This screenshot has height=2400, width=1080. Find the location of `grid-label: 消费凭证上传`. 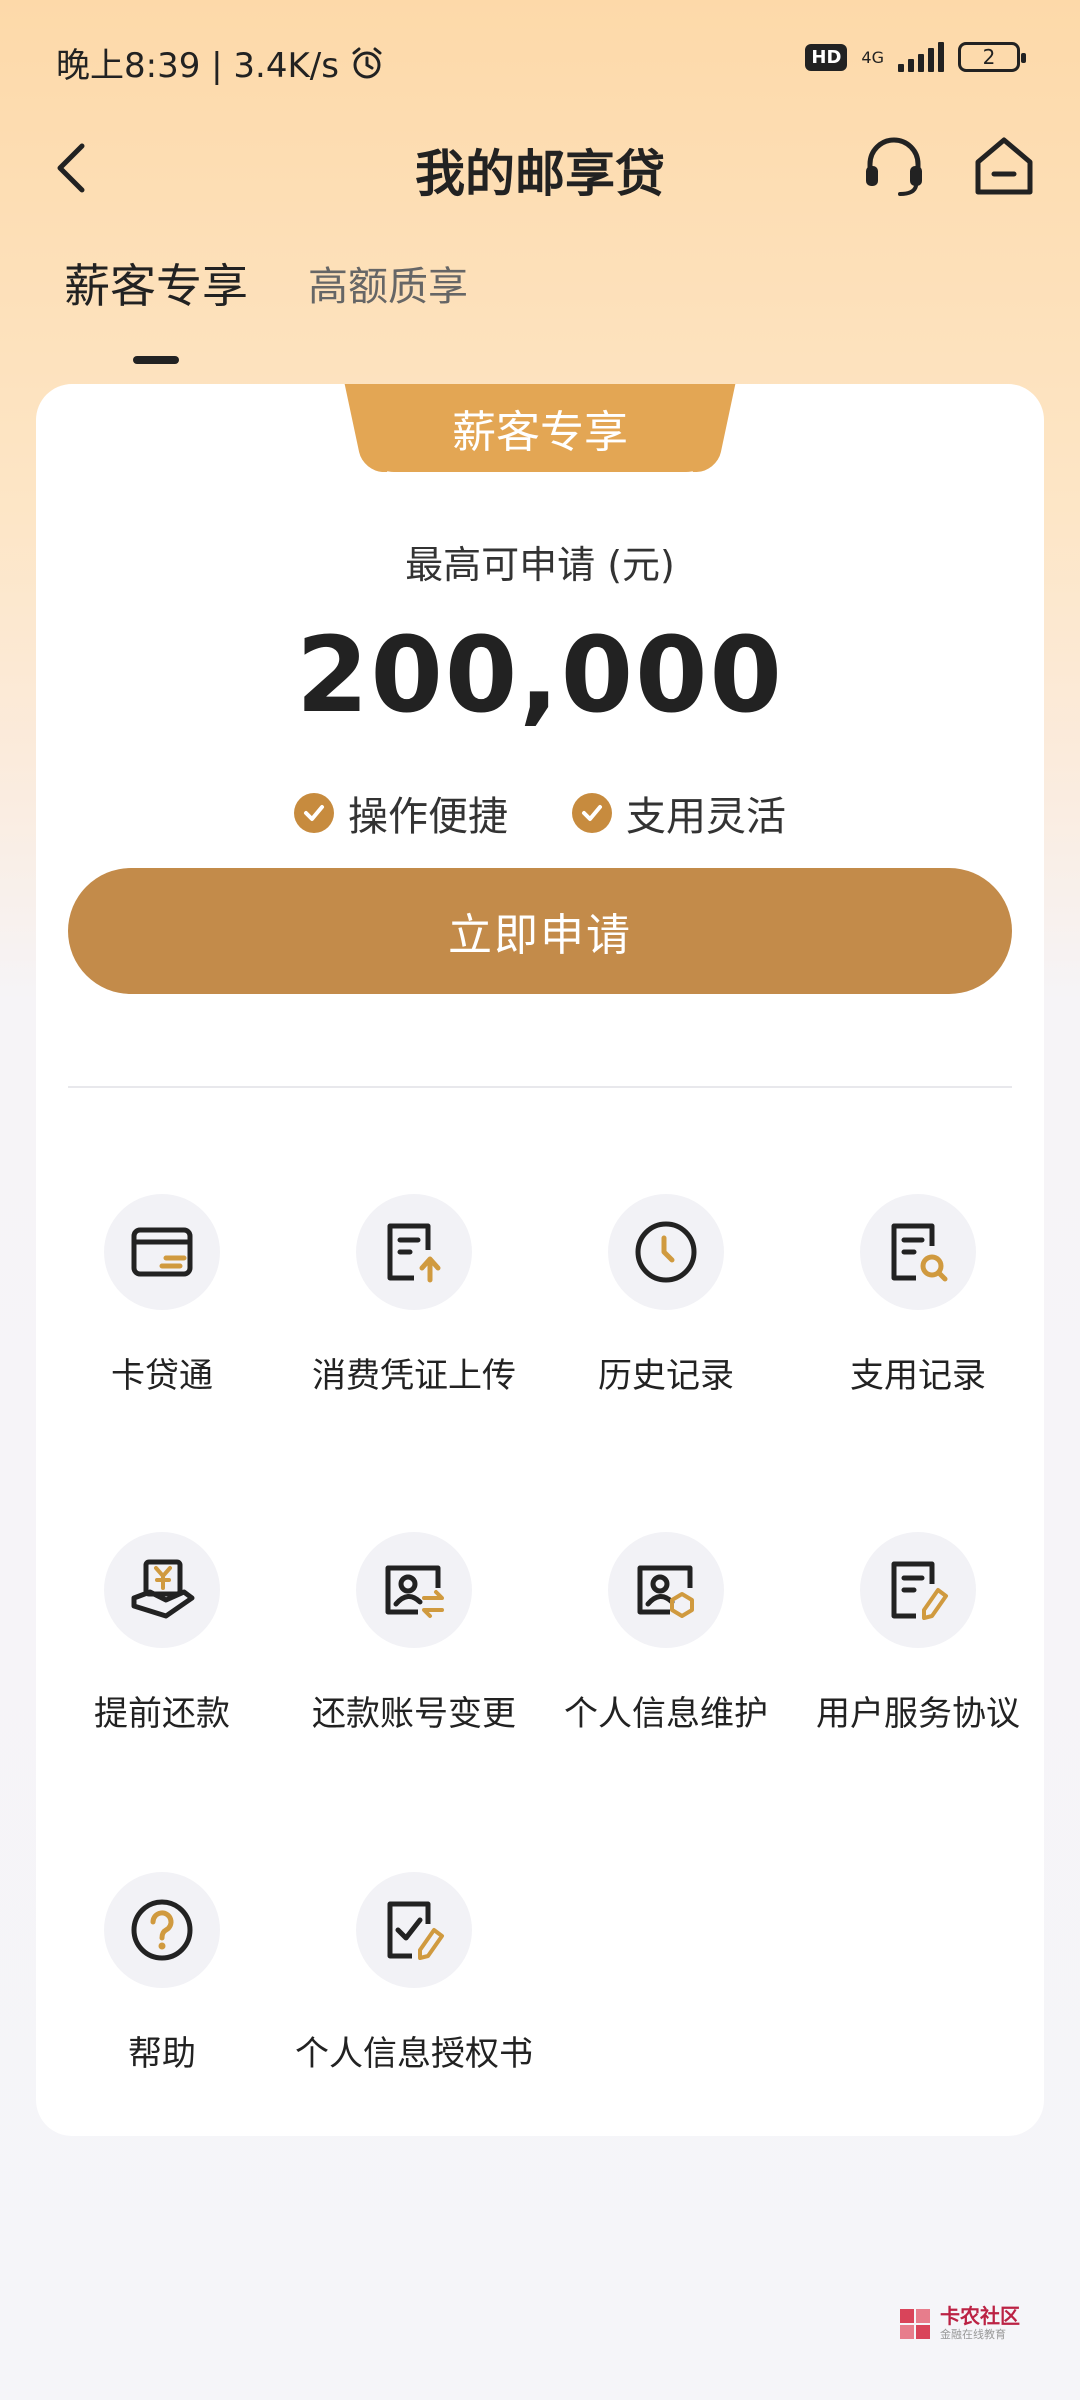

grid-label: 消费凭证上传 is located at coordinates (414, 1376).